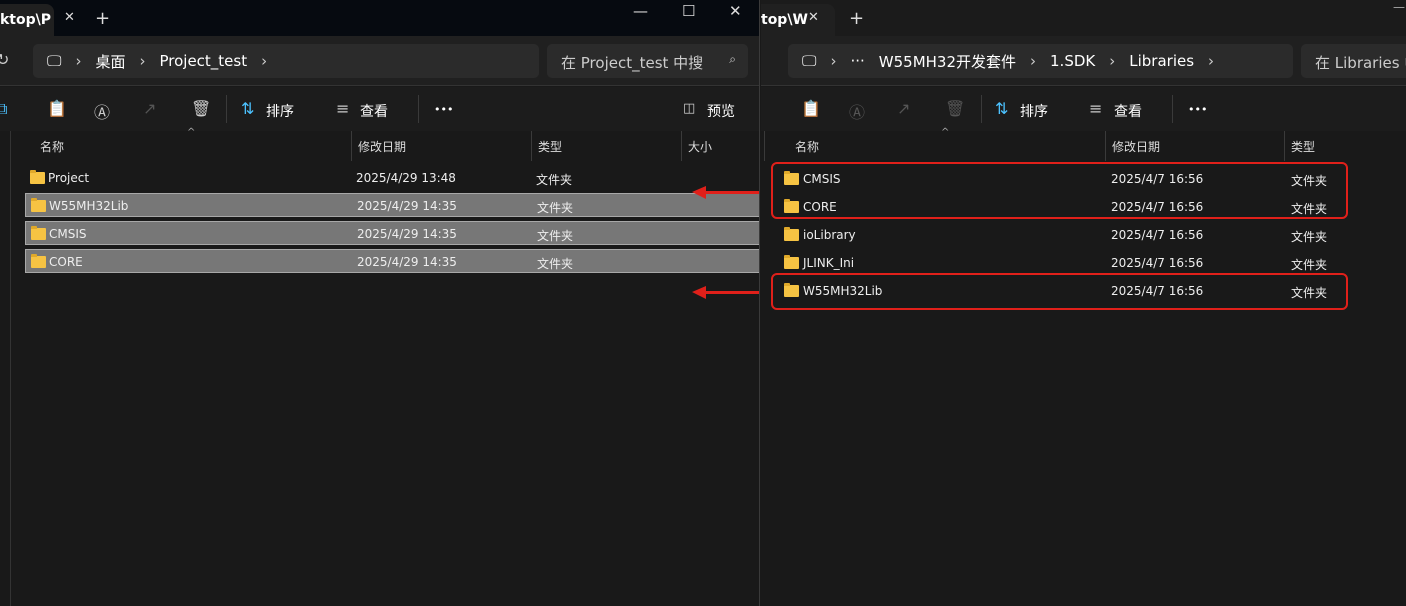  What do you see at coordinates (1089, 235) in the screenshot?
I see `file-row: ioLibrary 2025/4/7 16:56 文件夹` at bounding box center [1089, 235].